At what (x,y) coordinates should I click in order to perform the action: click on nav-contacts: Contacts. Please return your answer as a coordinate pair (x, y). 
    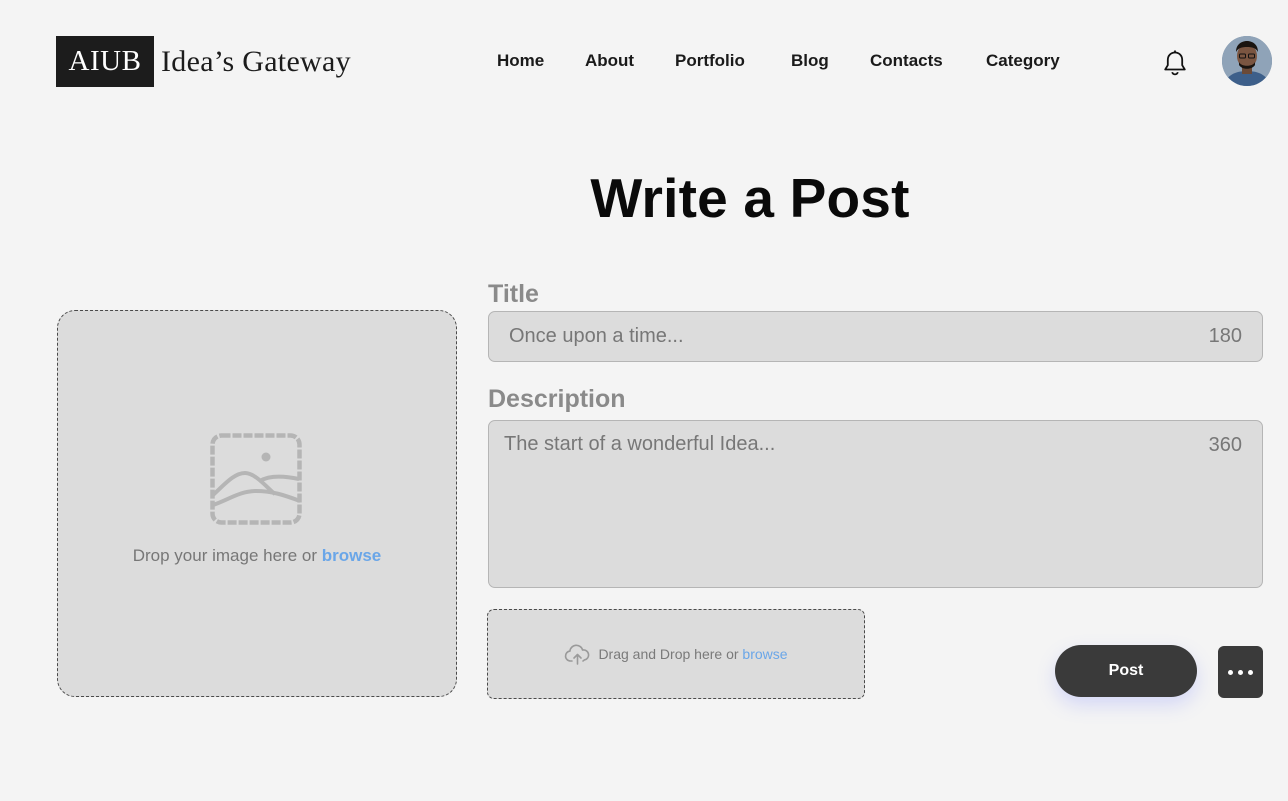
    Looking at the image, I should click on (906, 61).